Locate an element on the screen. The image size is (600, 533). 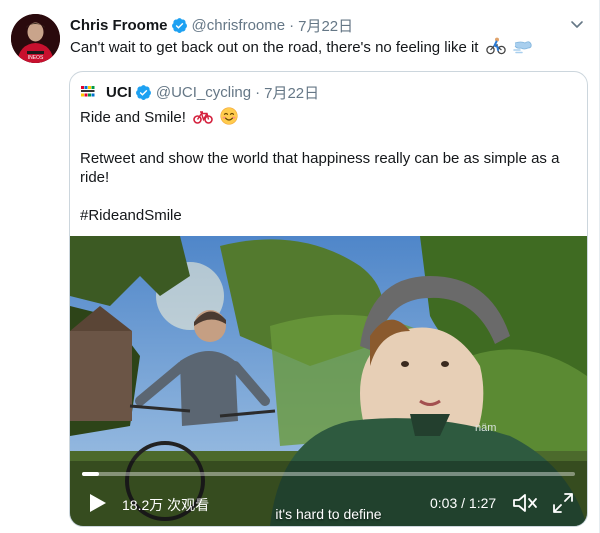
uci-logo-icon is located at coordinates (90, 92).